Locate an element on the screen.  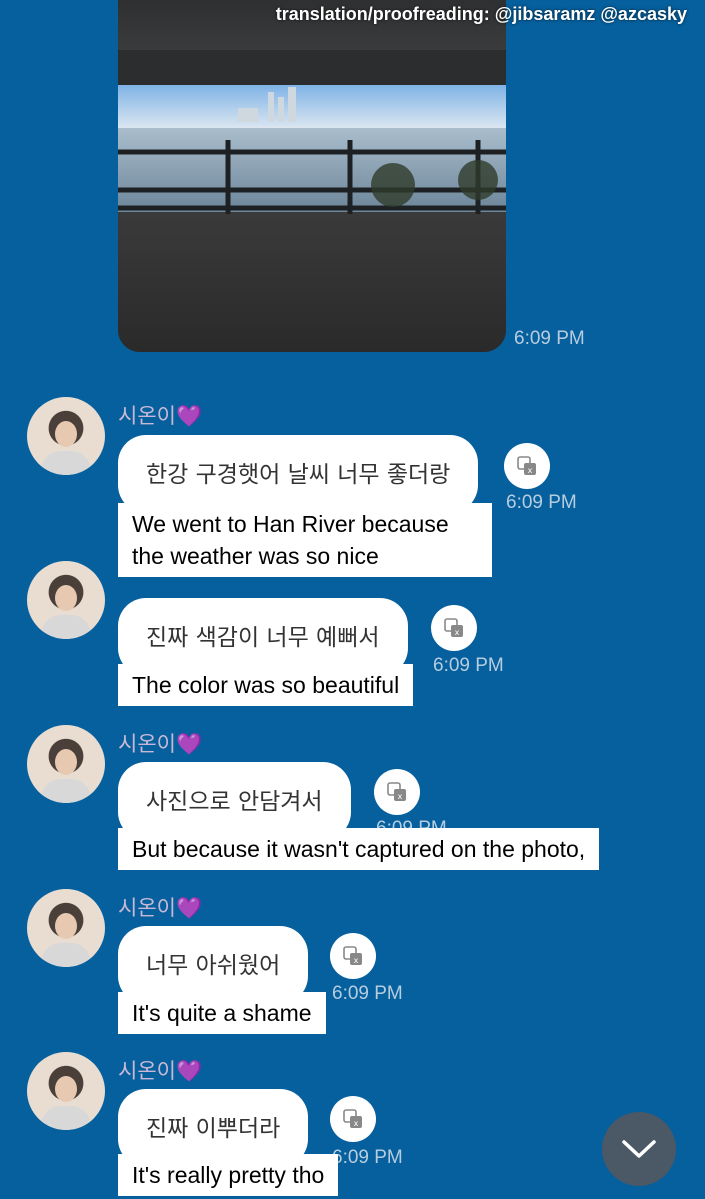
railing is located at coordinates (312, 177).